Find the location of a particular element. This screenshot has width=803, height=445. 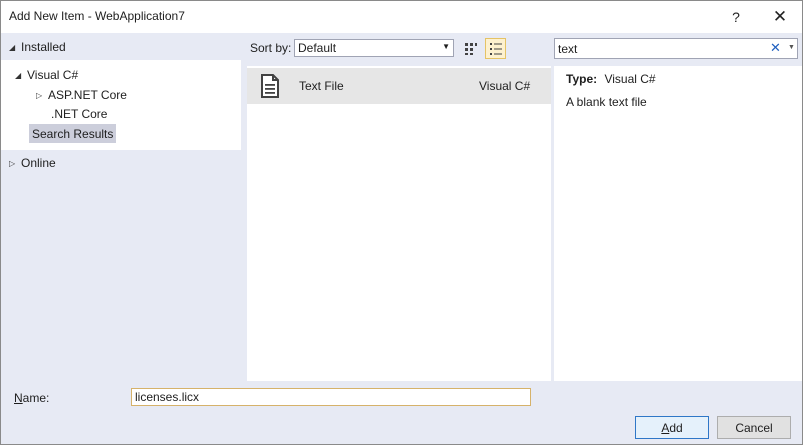

text-file-icon is located at coordinates (270, 87).